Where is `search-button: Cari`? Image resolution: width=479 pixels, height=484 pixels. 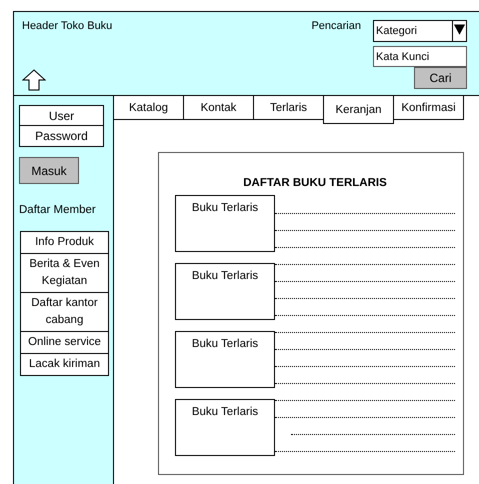
search-button: Cari is located at coordinates (440, 78).